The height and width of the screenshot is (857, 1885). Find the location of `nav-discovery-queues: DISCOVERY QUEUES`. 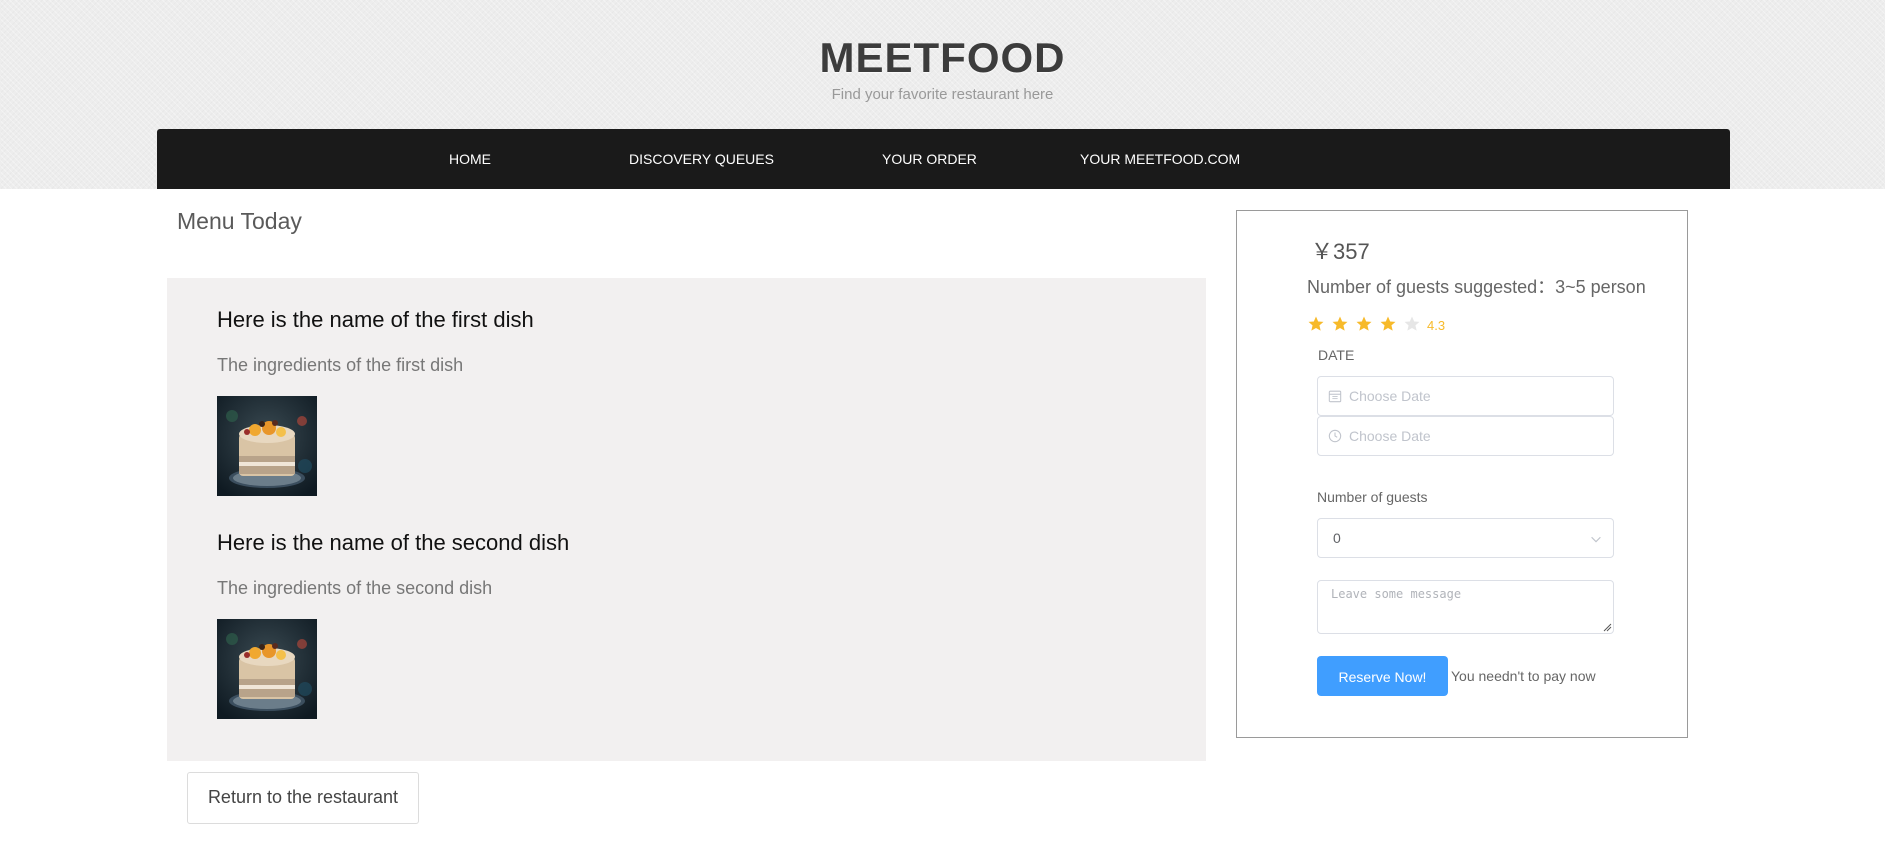

nav-discovery-queues: DISCOVERY QUEUES is located at coordinates (701, 159).